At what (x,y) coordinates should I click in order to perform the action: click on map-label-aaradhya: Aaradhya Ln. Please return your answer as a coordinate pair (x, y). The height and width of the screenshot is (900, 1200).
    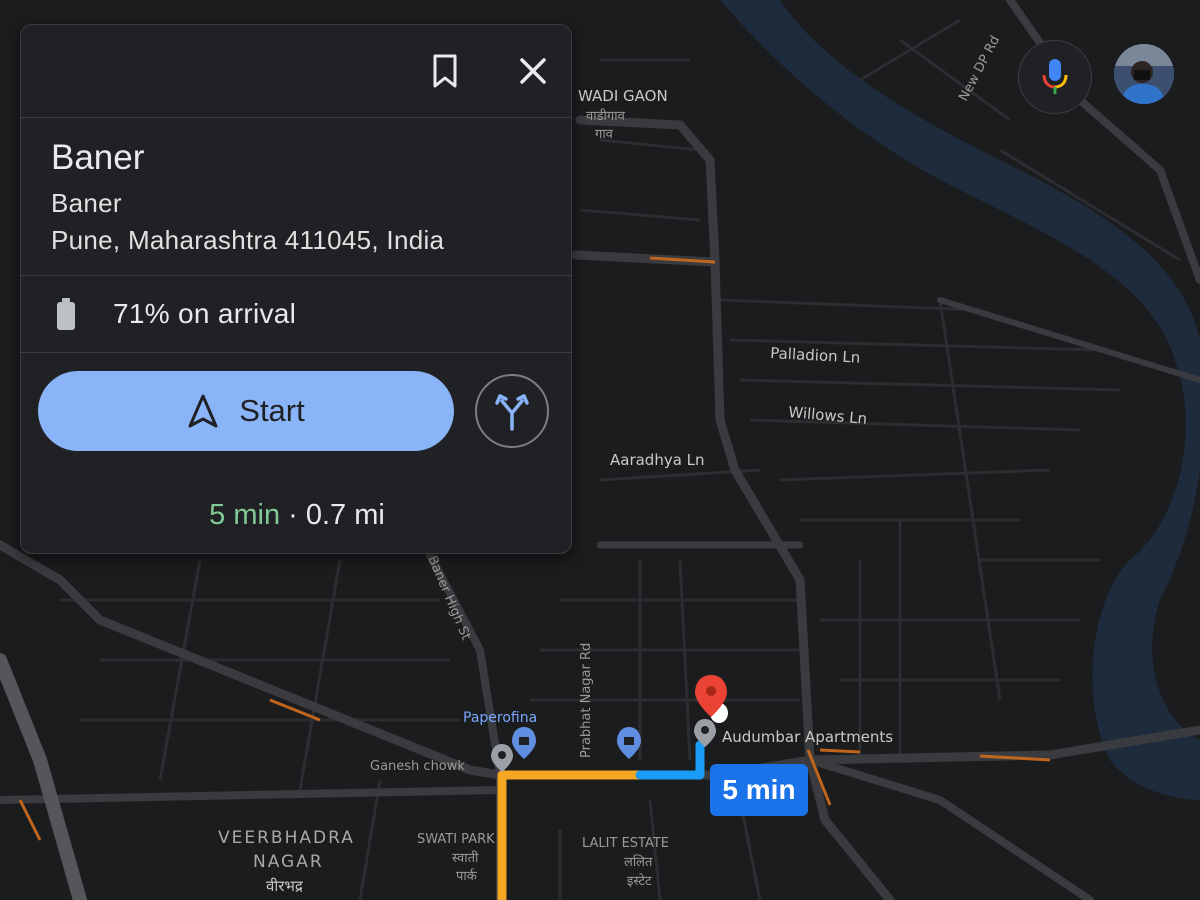
    Looking at the image, I should click on (657, 460).